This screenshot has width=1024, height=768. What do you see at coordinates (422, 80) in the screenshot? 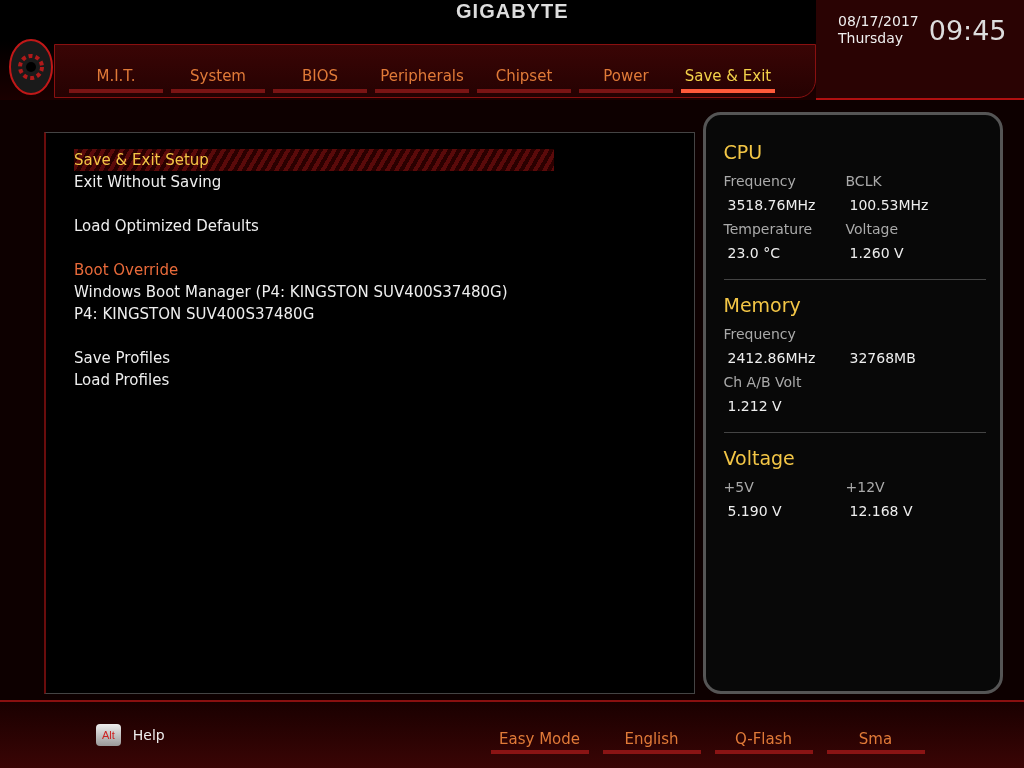
I see `menu-tab: Peripherals` at bounding box center [422, 80].